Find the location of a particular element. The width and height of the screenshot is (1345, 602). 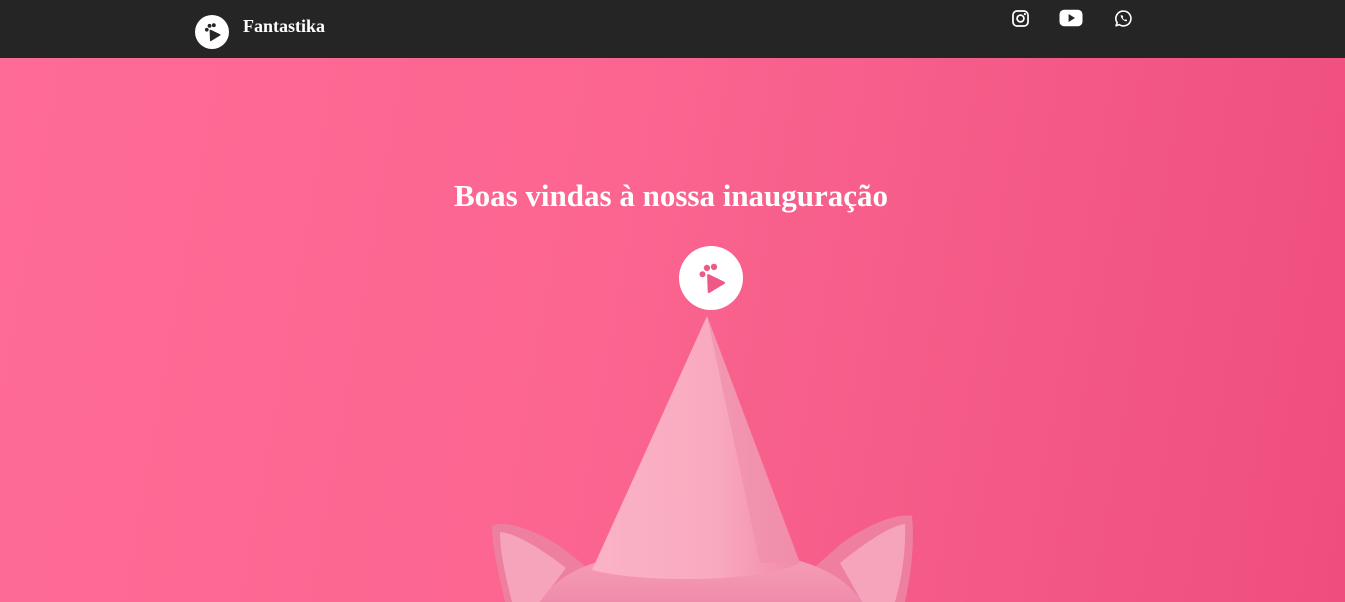

whatsapp-link is located at coordinates (1123, 18).